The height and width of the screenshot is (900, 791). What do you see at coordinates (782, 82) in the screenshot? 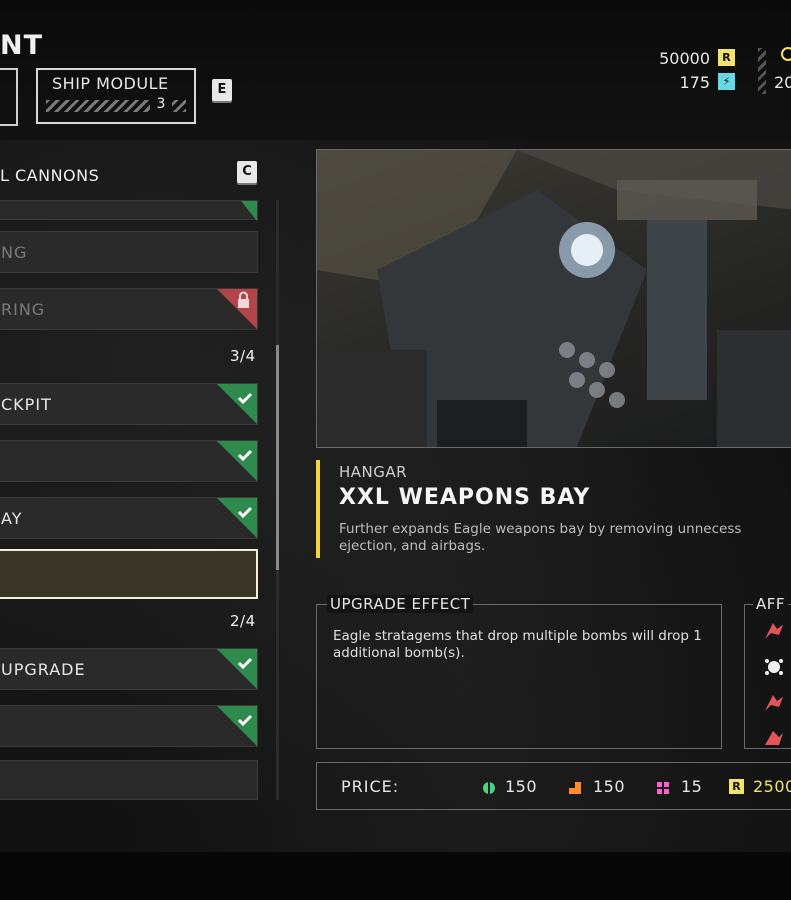
I see `third-currency-amount: 20` at bounding box center [782, 82].